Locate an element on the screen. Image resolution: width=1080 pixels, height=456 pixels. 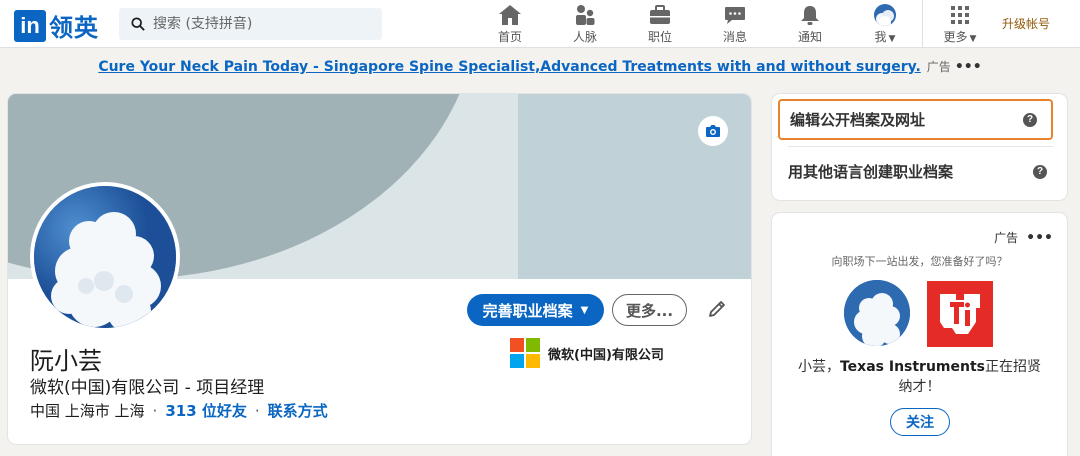
connections-link: 313 位好友 is located at coordinates (206, 410).